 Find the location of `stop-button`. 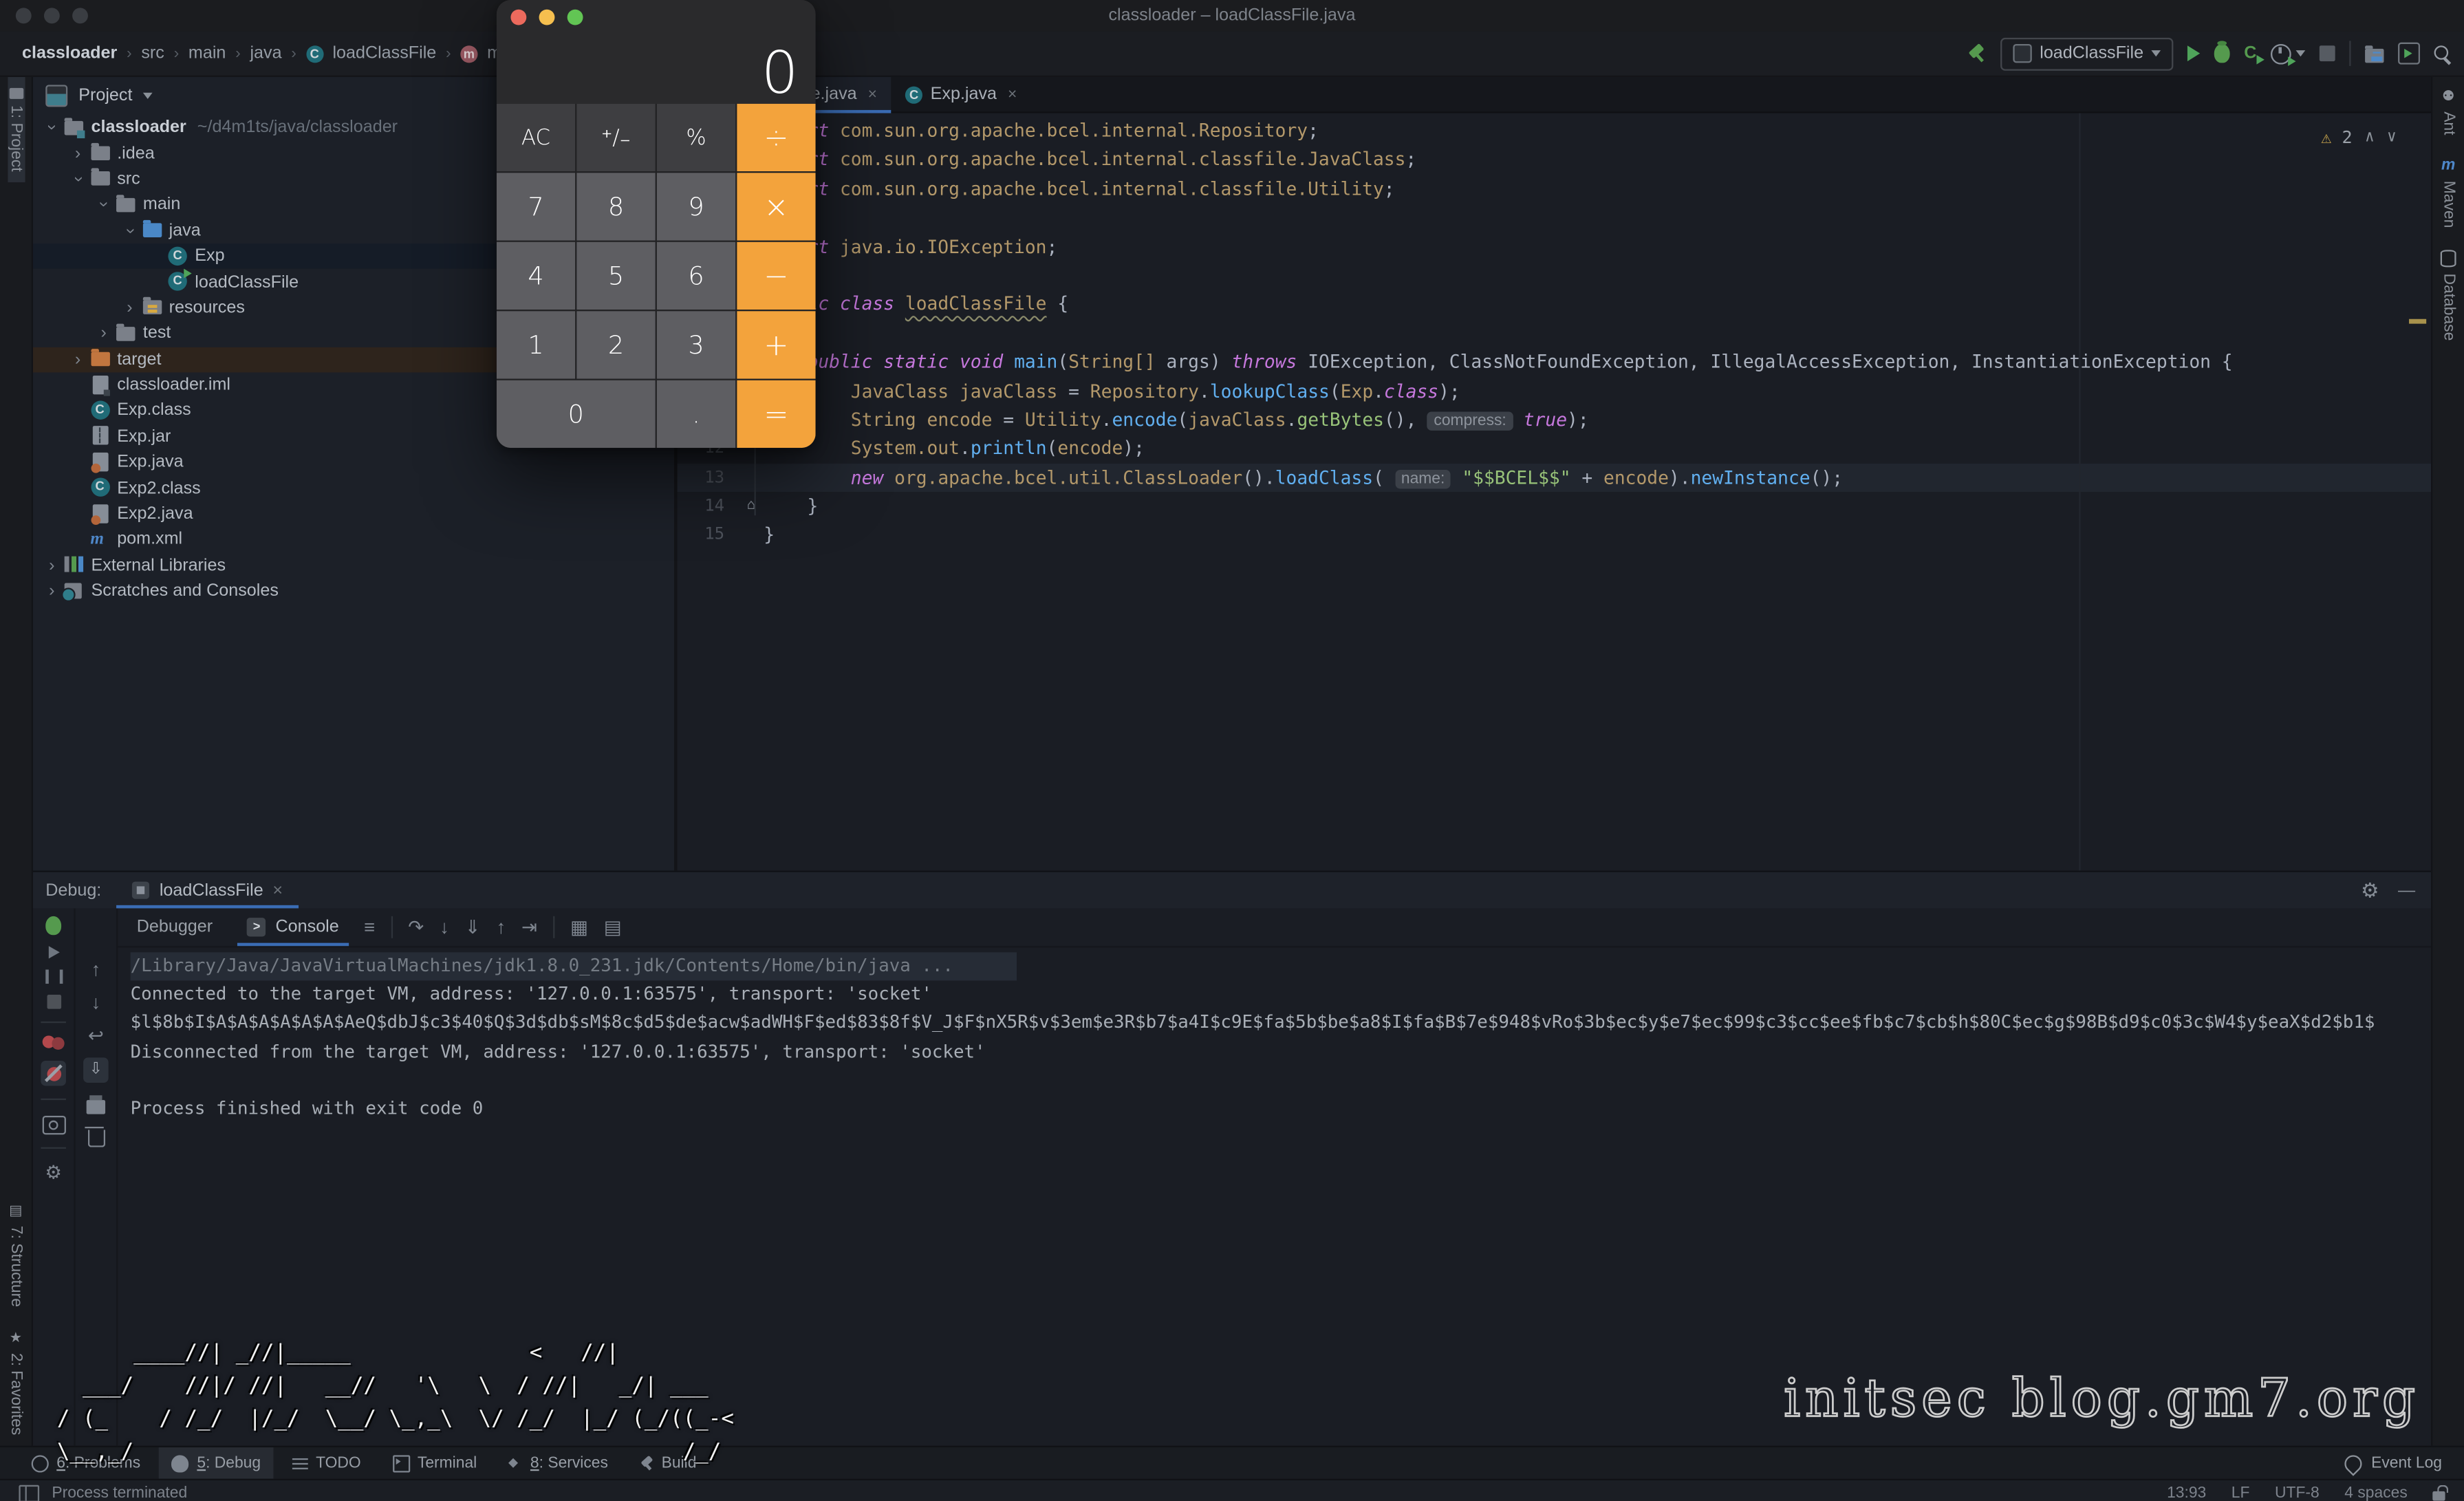

stop-button is located at coordinates (2327, 53).